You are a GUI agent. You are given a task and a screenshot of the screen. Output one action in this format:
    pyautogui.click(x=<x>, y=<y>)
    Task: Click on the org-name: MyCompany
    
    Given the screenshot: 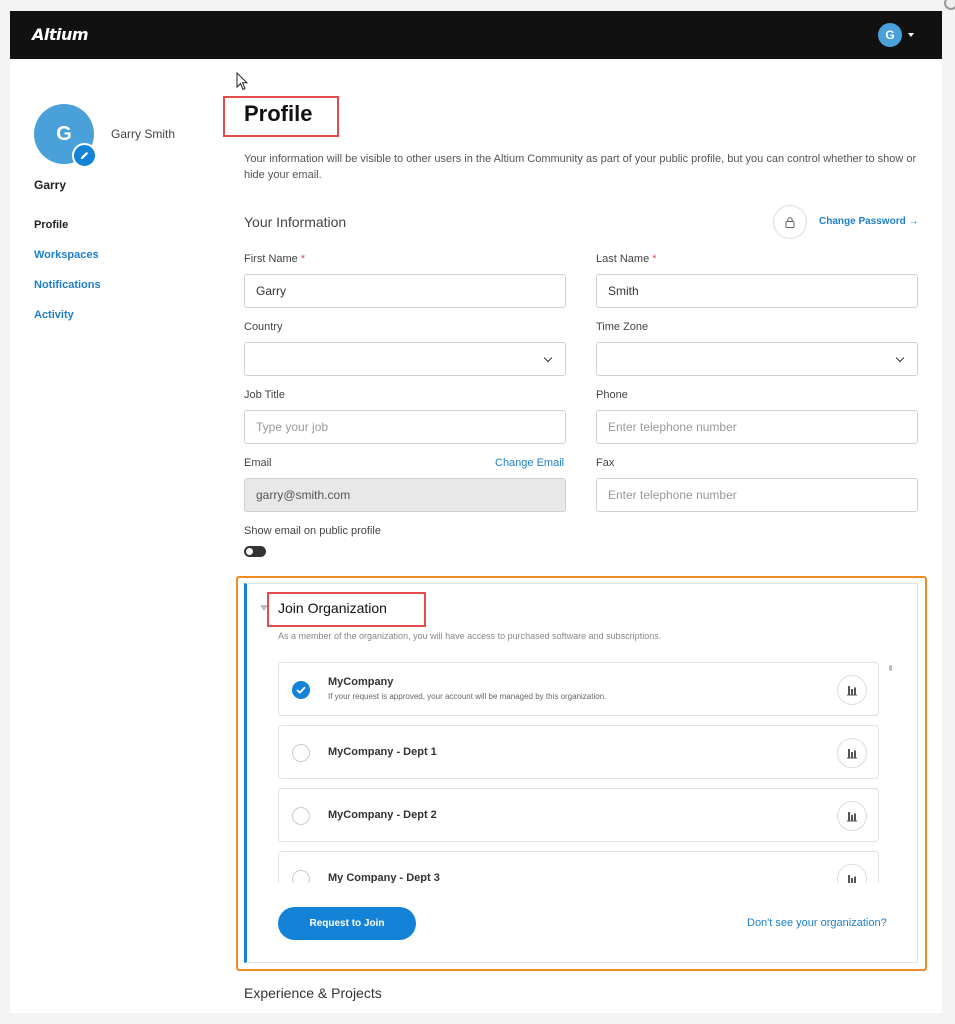 What is the action you would take?
    pyautogui.click(x=361, y=682)
    